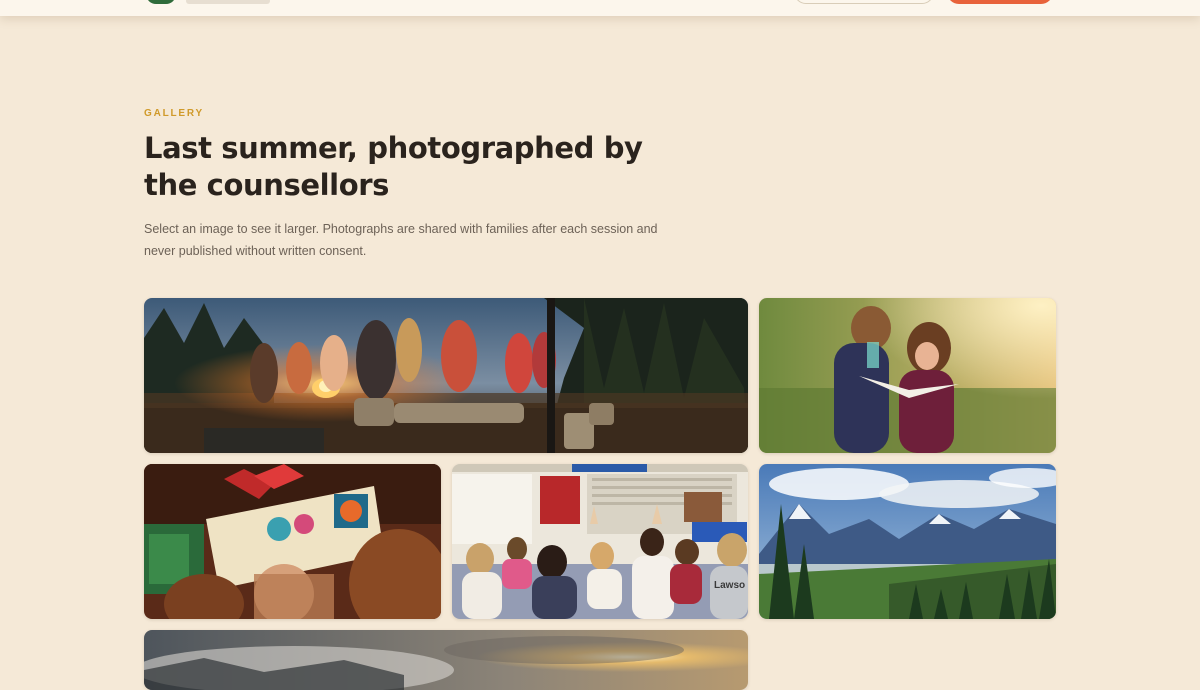  What do you see at coordinates (1000, 2) in the screenshot?
I see `primary-cta-button` at bounding box center [1000, 2].